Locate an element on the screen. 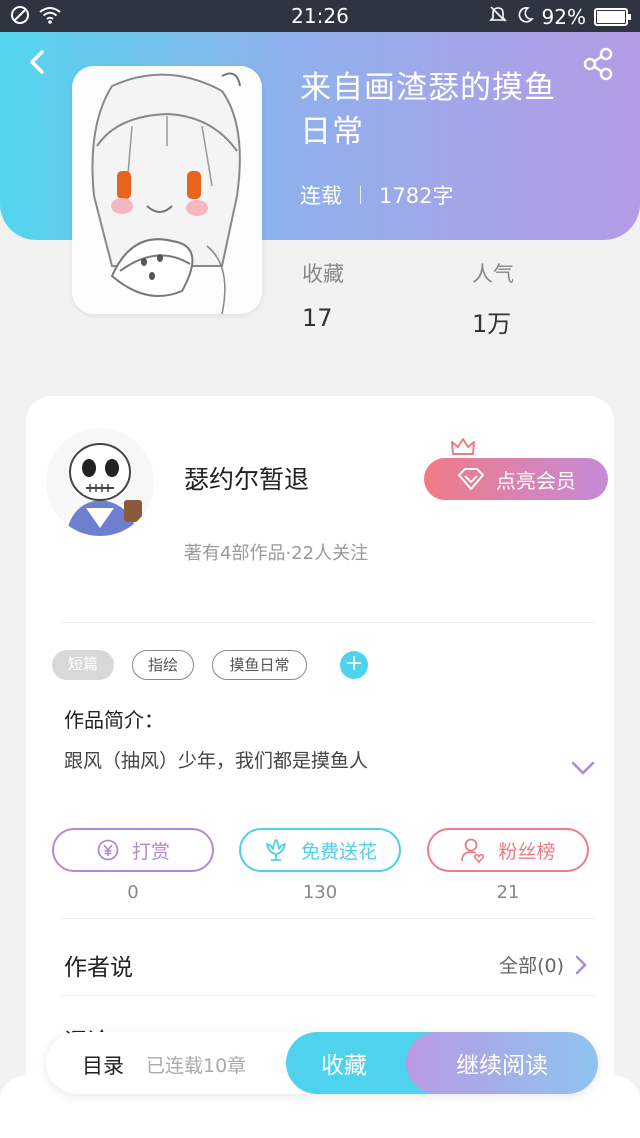  vip-label: 点亮会员 is located at coordinates (536, 480).